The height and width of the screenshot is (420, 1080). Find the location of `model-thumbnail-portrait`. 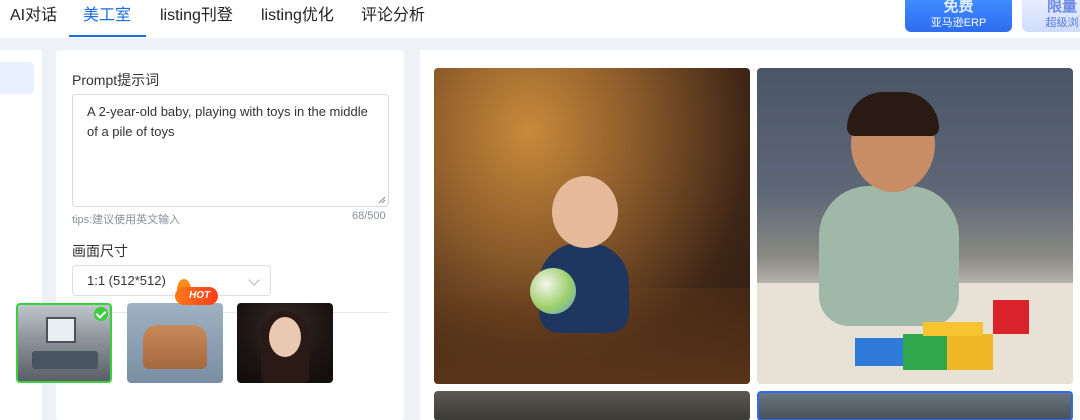

model-thumbnail-portrait is located at coordinates (285, 343).